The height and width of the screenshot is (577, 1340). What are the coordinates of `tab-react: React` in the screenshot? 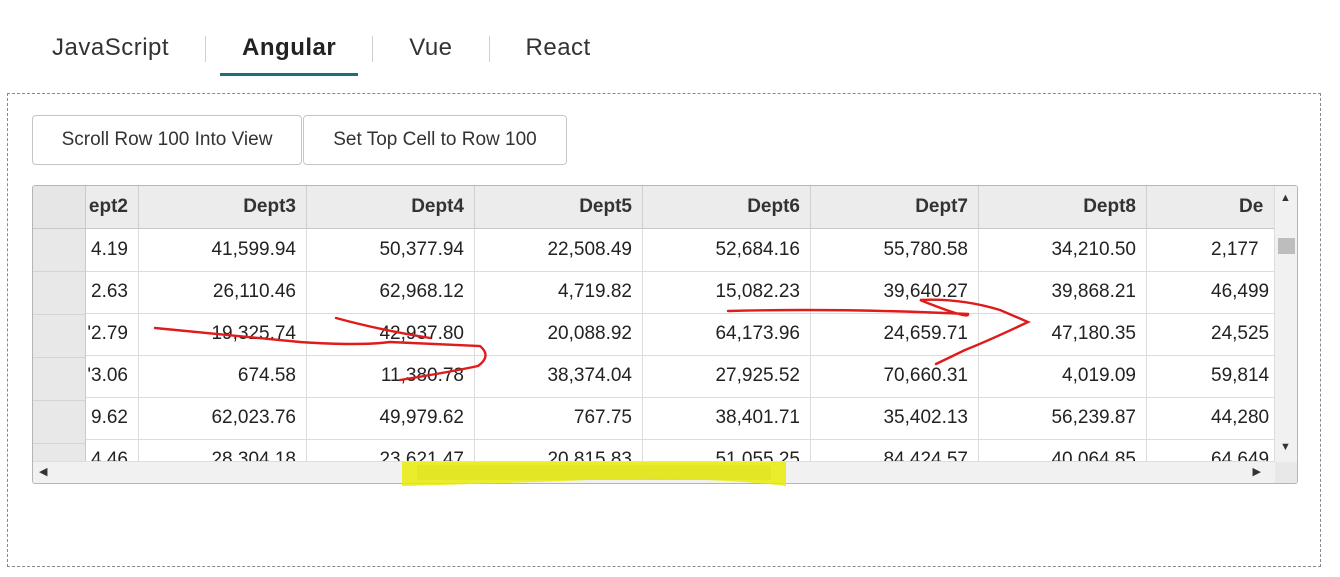 It's located at (558, 51).